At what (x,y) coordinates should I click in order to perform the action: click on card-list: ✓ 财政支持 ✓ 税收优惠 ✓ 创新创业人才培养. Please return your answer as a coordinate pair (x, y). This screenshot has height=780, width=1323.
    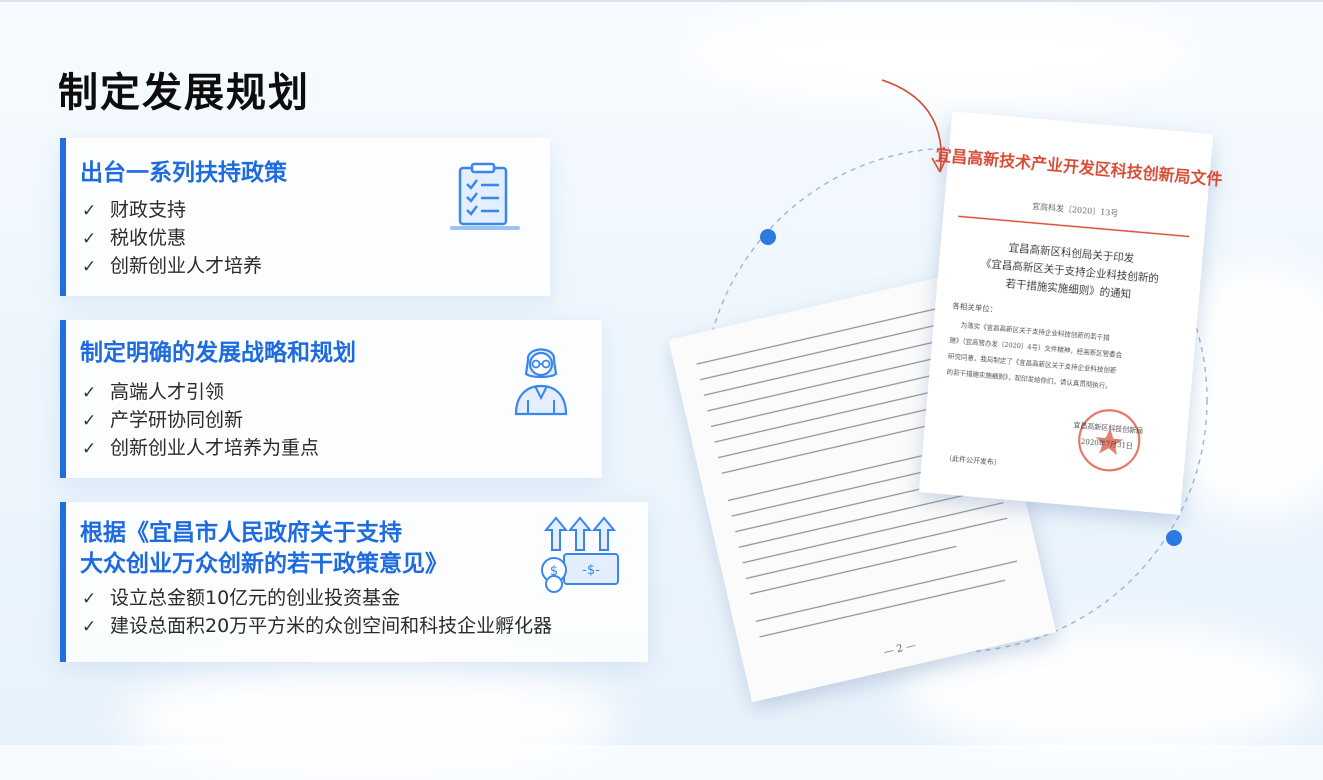
    Looking at the image, I should click on (172, 238).